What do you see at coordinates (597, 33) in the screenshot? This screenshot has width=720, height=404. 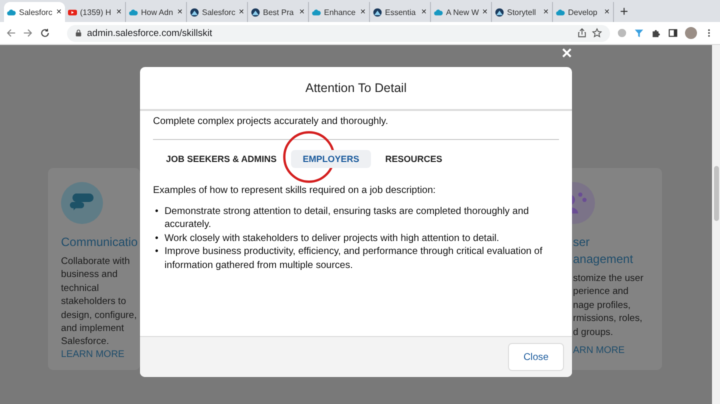 I see `star-icon` at bounding box center [597, 33].